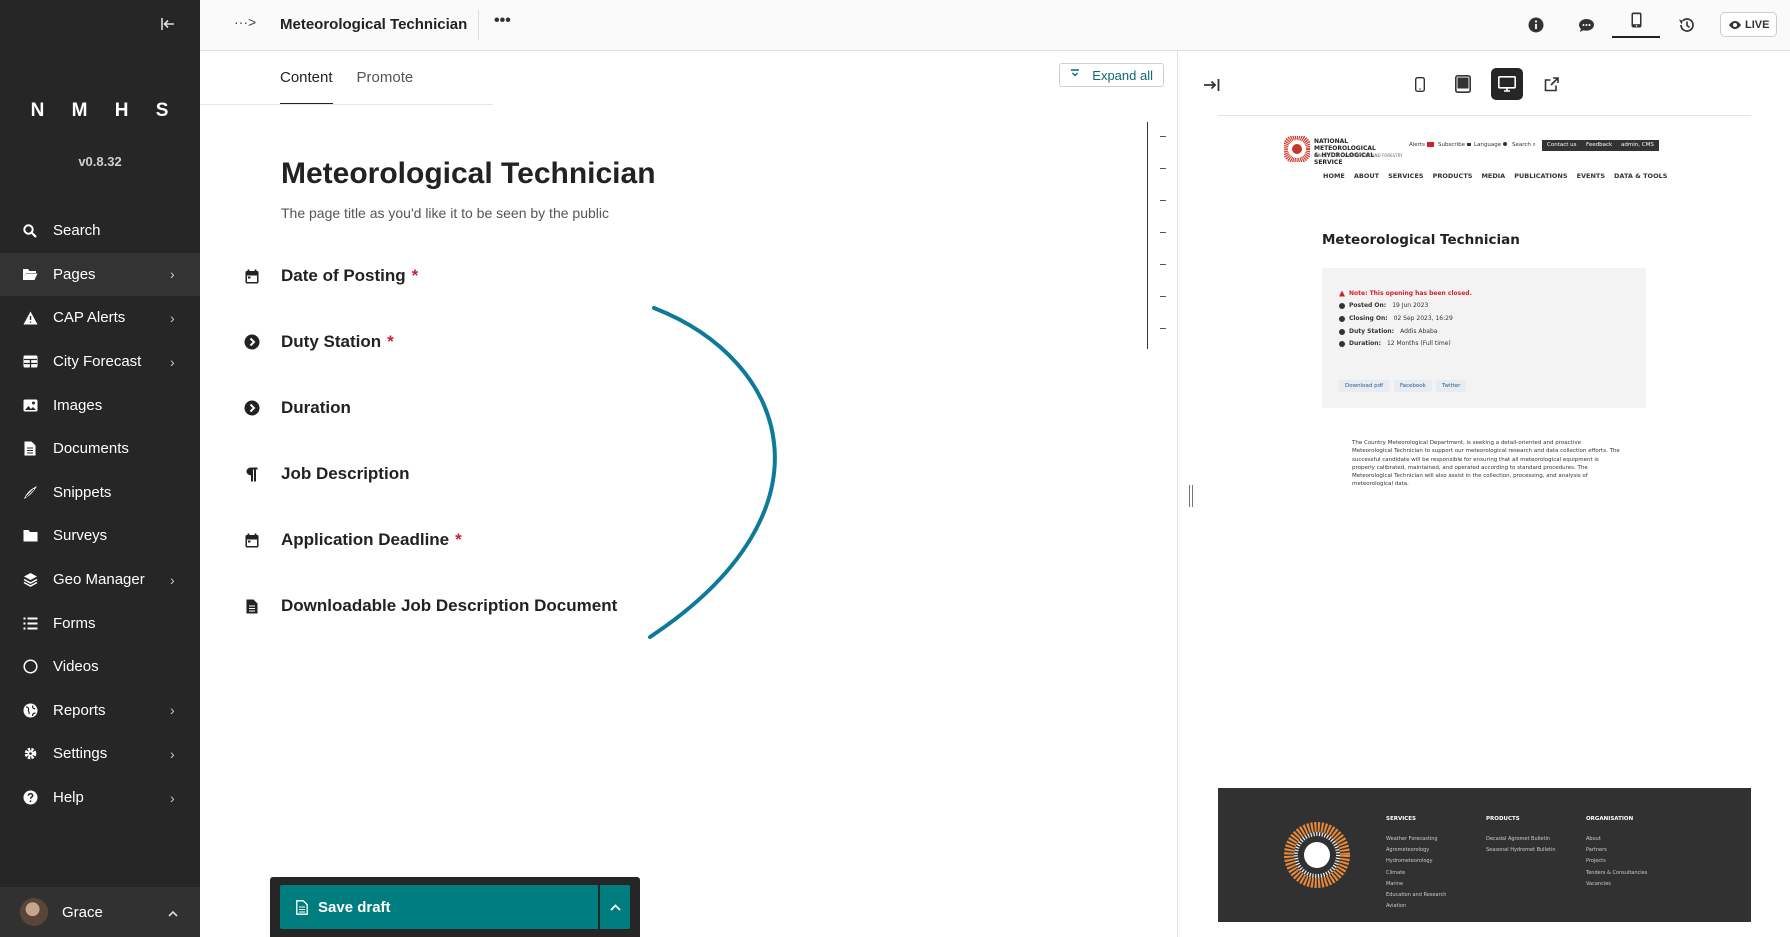  I want to click on footer-link: Agrometeorology, so click(1416, 850).